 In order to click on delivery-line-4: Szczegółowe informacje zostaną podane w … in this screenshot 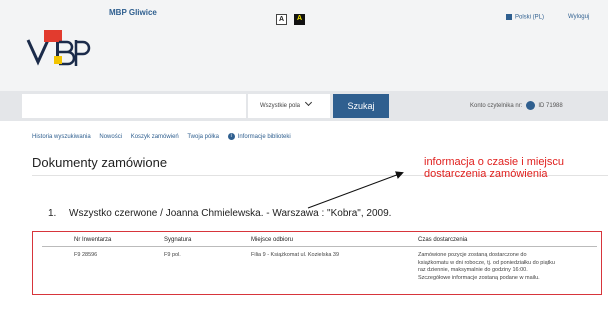, I will do `click(479, 277)`.